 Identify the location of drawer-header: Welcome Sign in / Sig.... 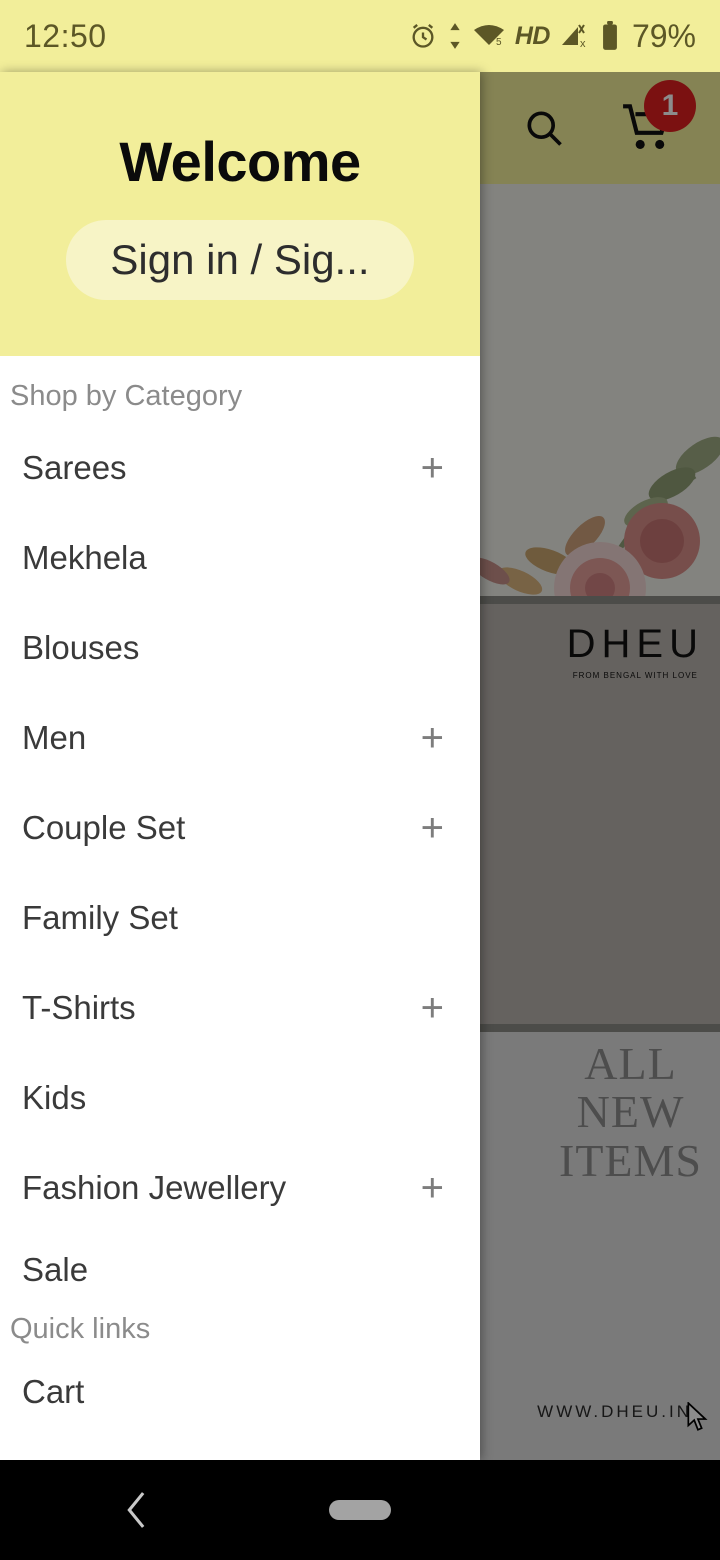
(240, 214).